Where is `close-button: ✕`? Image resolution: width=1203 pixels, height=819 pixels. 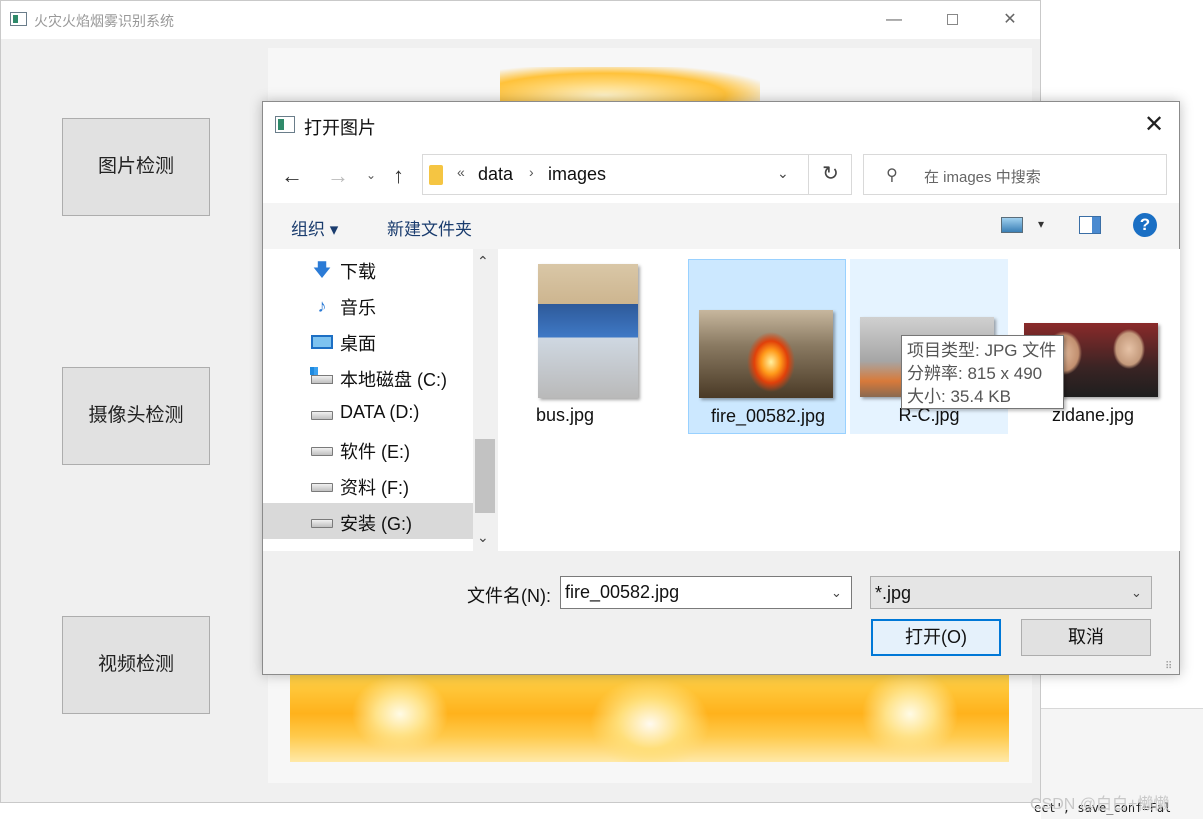
close-button: ✕ is located at coordinates (1010, 20).